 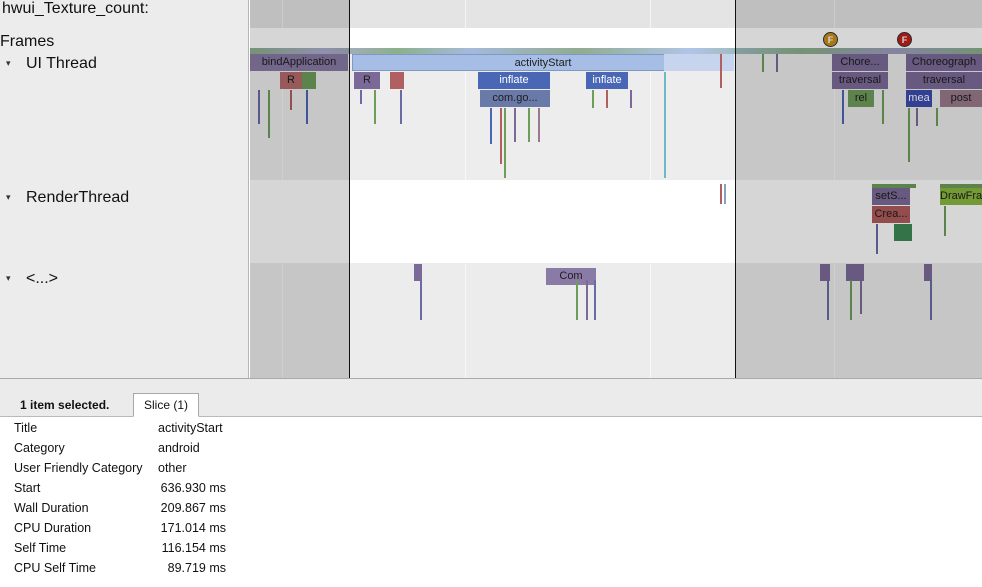 What do you see at coordinates (75, 8) in the screenshot?
I see `counter-track-label: hwui_Texture_count:` at bounding box center [75, 8].